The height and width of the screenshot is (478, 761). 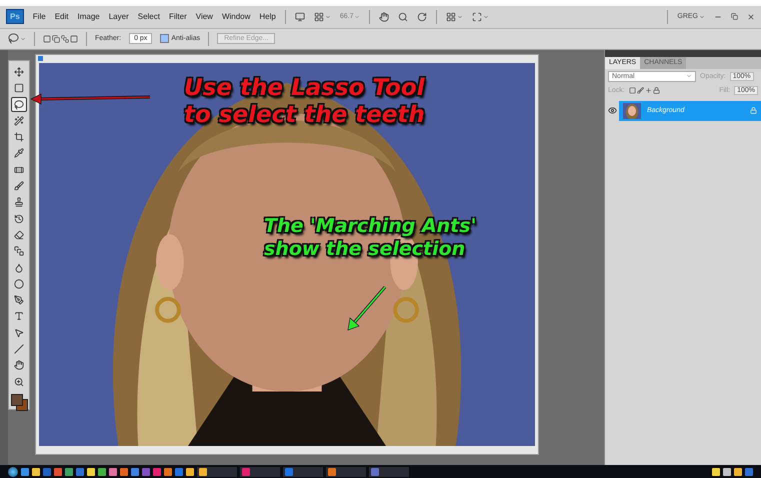 I want to click on menu-item: Edit, so click(x=61, y=17).